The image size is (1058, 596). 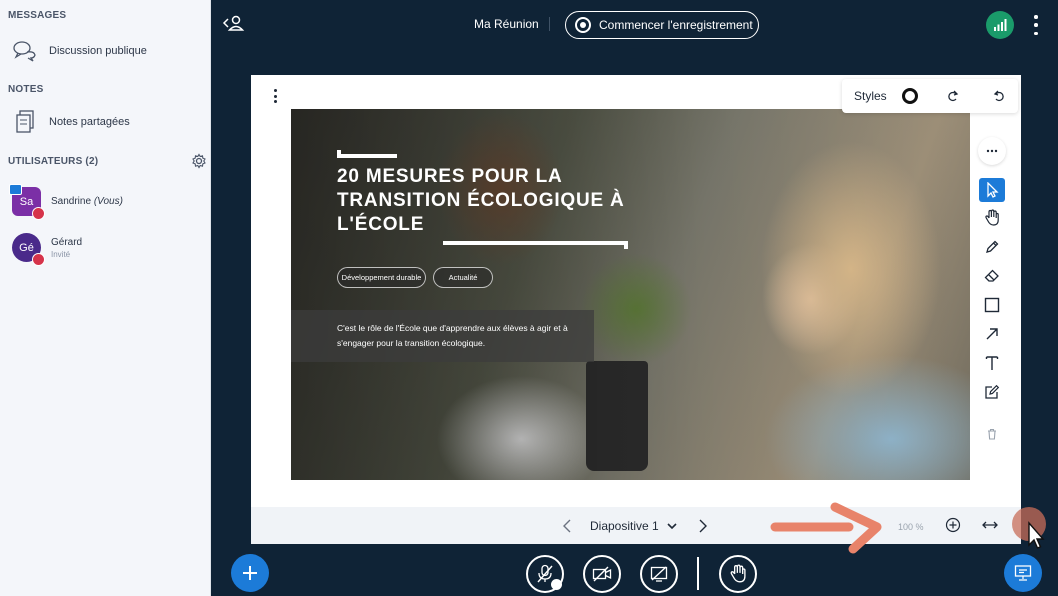 I want to click on select-tool-icon, so click(x=992, y=190).